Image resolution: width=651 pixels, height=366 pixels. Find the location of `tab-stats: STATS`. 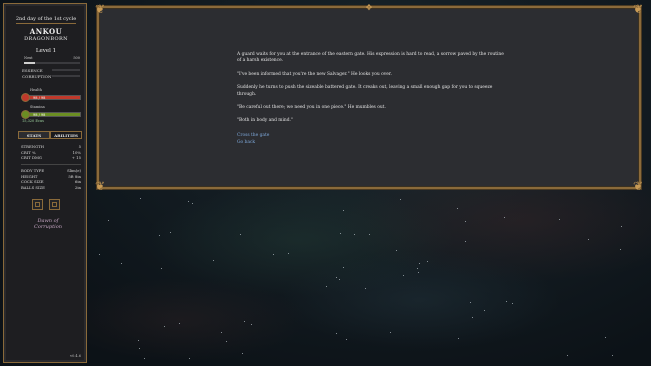

tab-stats: STATS is located at coordinates (34, 135).